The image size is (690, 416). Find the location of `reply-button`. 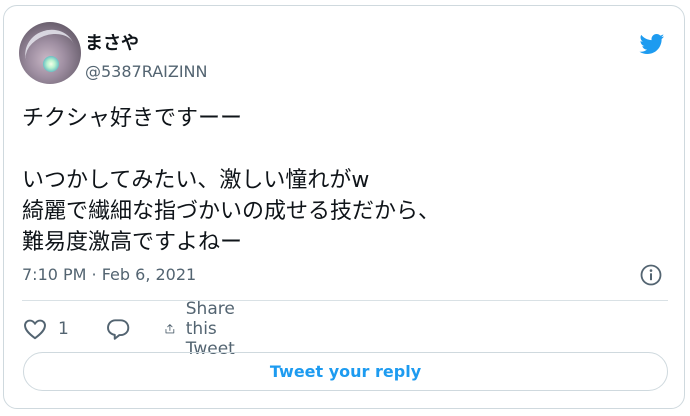

reply-button is located at coordinates (118, 329).